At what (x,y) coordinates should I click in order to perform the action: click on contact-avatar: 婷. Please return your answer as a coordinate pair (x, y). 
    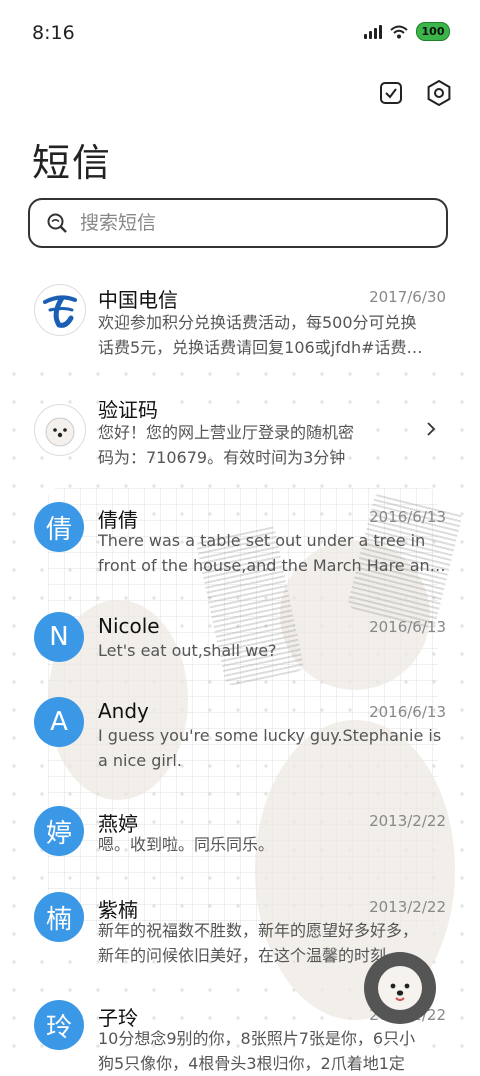
    Looking at the image, I should click on (59, 831).